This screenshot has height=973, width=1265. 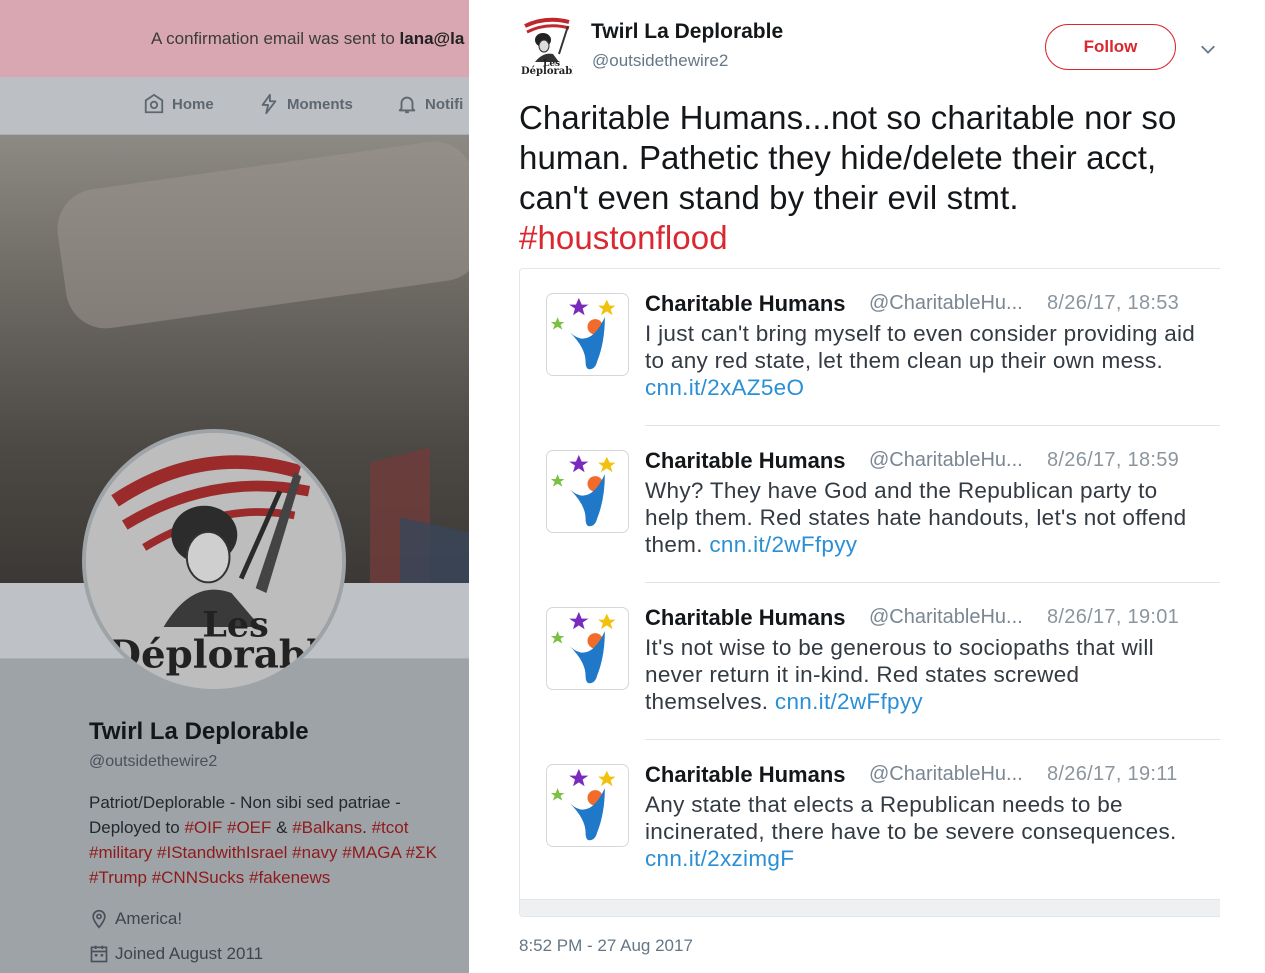 What do you see at coordinates (720, 858) in the screenshot?
I see `embedded-tweet-link: cnn.it/2xzimgF` at bounding box center [720, 858].